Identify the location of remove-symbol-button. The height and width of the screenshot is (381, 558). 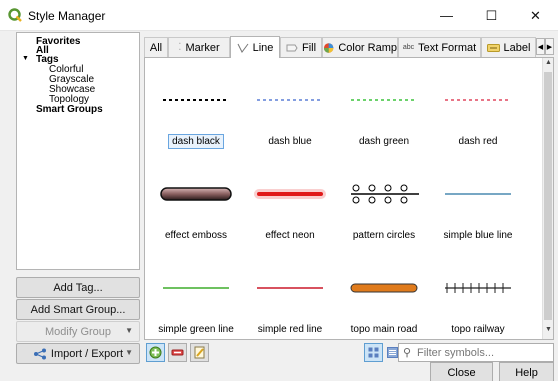
(177, 352).